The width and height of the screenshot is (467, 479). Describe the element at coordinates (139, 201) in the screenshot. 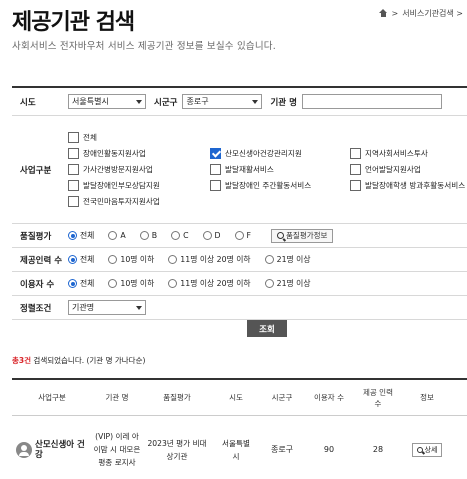

I see `business-option-checkbox: 전국민마음투자지원사업` at that location.